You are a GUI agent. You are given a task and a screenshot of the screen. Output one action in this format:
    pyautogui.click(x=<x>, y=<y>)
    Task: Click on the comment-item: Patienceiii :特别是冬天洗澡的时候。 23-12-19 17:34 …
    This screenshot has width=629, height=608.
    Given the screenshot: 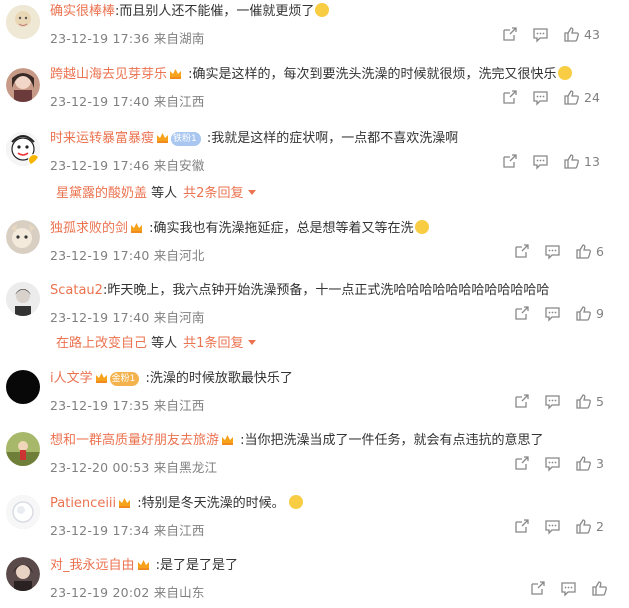 What is the action you would take?
    pyautogui.click(x=314, y=517)
    